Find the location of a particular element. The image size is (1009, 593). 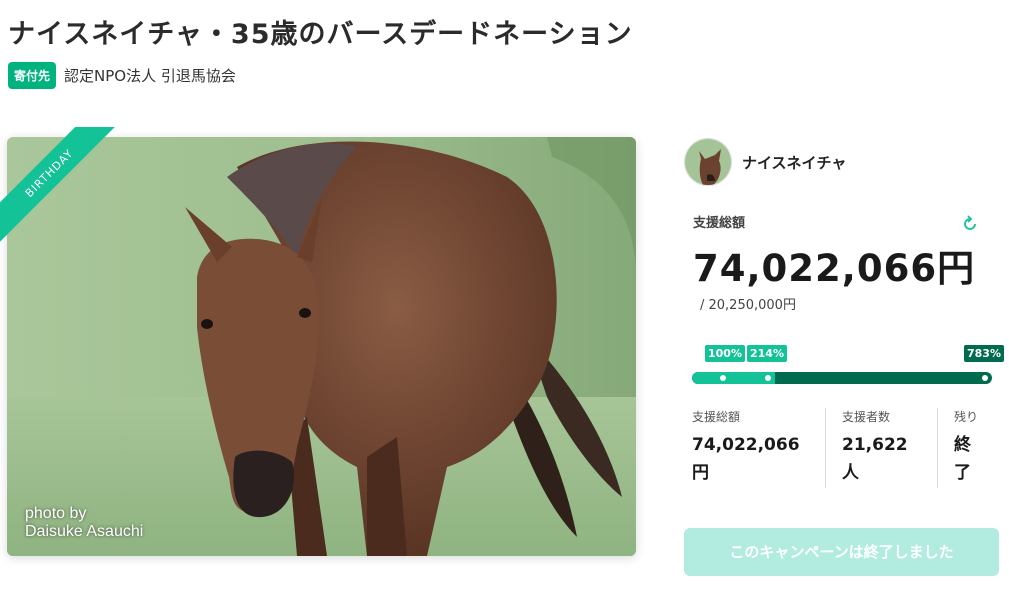

support-total-label: 支援総額 is located at coordinates (719, 223).